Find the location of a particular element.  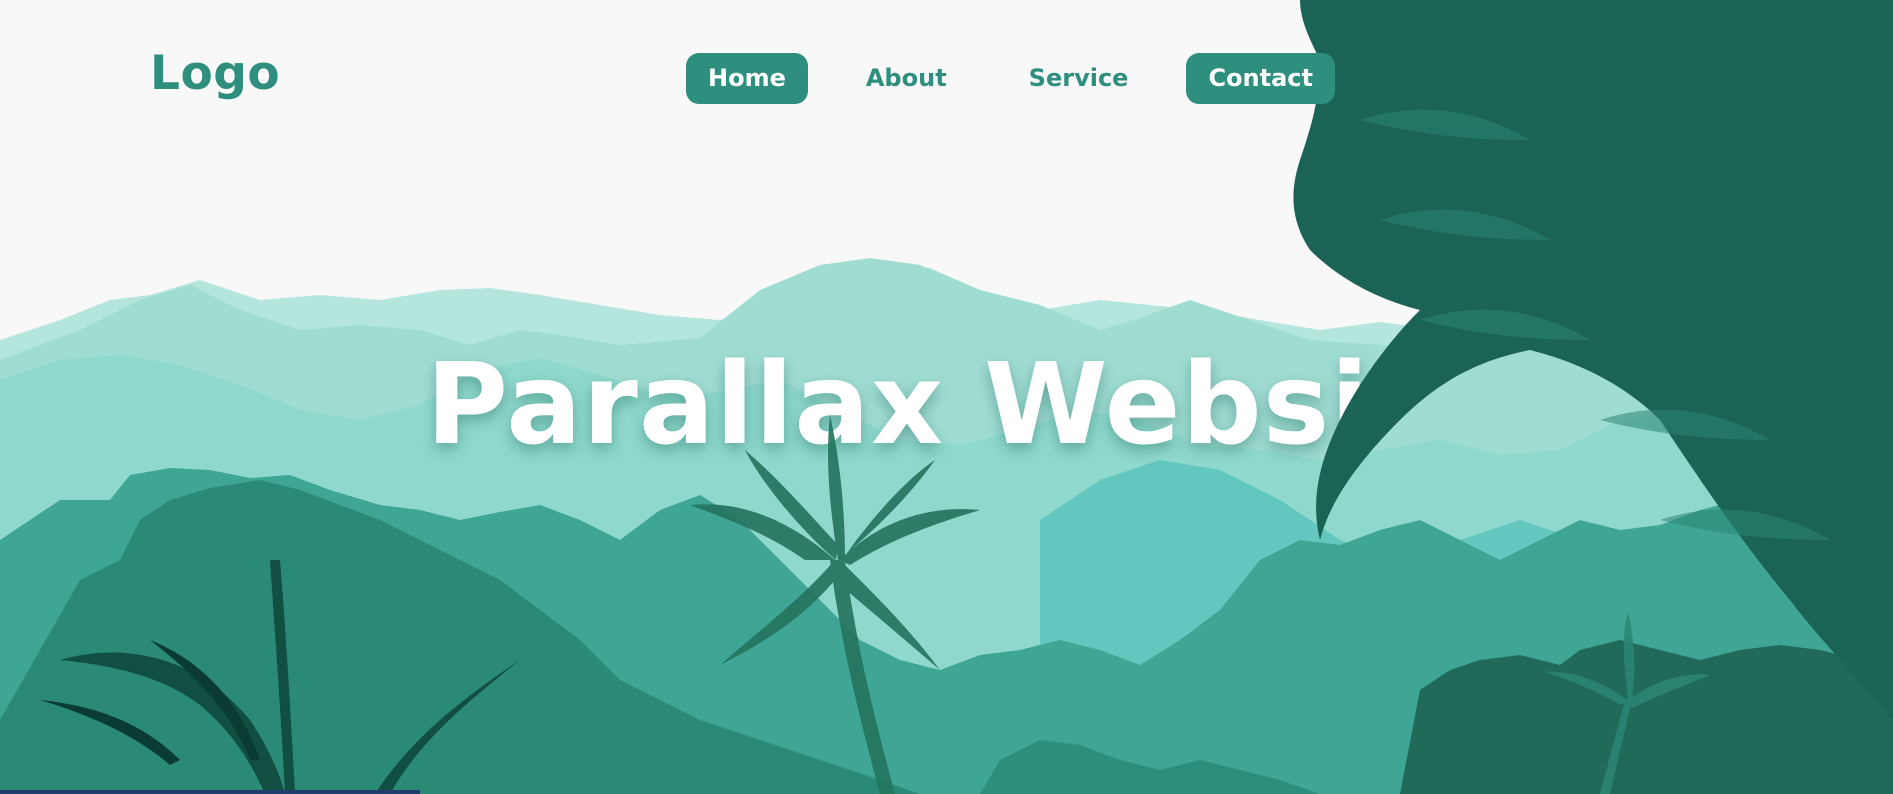

main-navigation: Home About Service Contact is located at coordinates (1011, 78).